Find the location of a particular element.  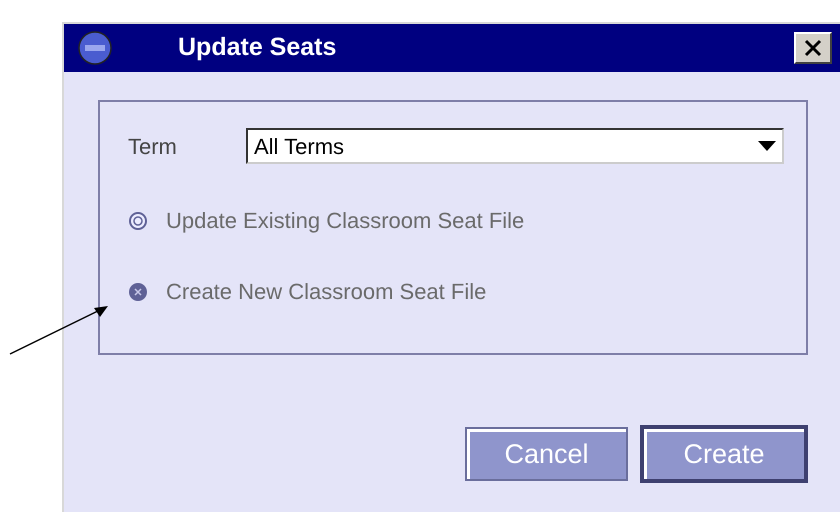

dropdown-value: All Terms is located at coordinates (299, 146).